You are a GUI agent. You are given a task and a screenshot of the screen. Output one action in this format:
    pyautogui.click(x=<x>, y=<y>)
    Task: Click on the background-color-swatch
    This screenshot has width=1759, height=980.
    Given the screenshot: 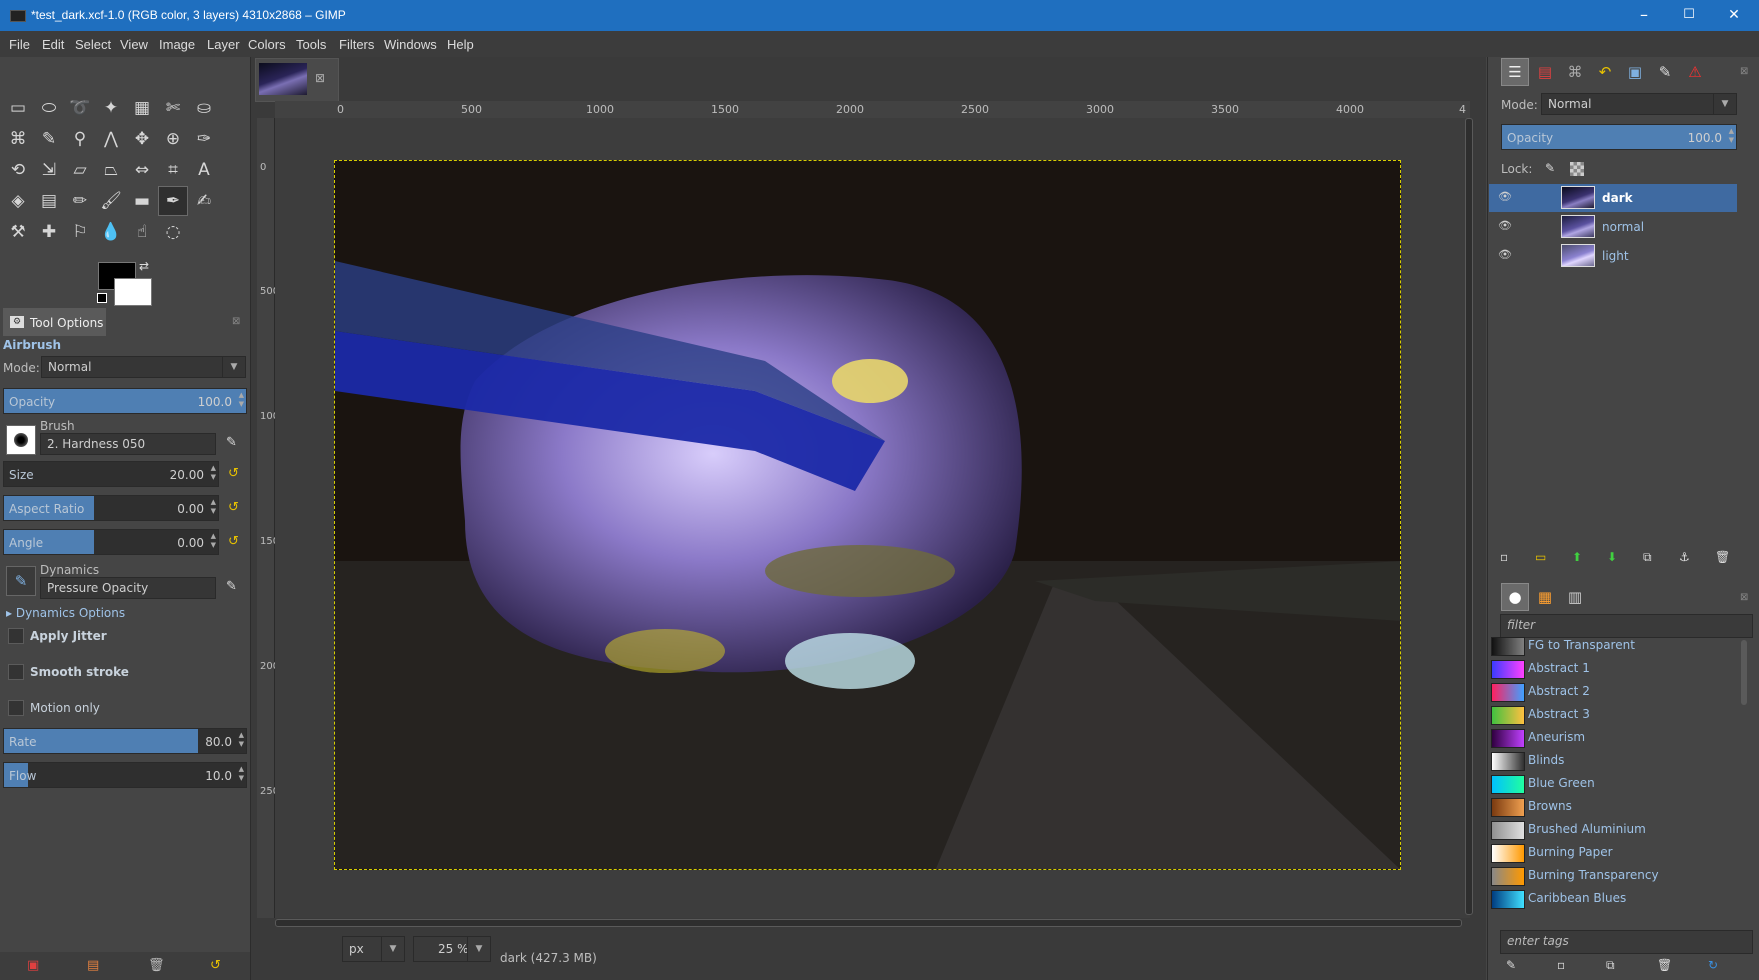 What is the action you would take?
    pyautogui.click(x=133, y=292)
    